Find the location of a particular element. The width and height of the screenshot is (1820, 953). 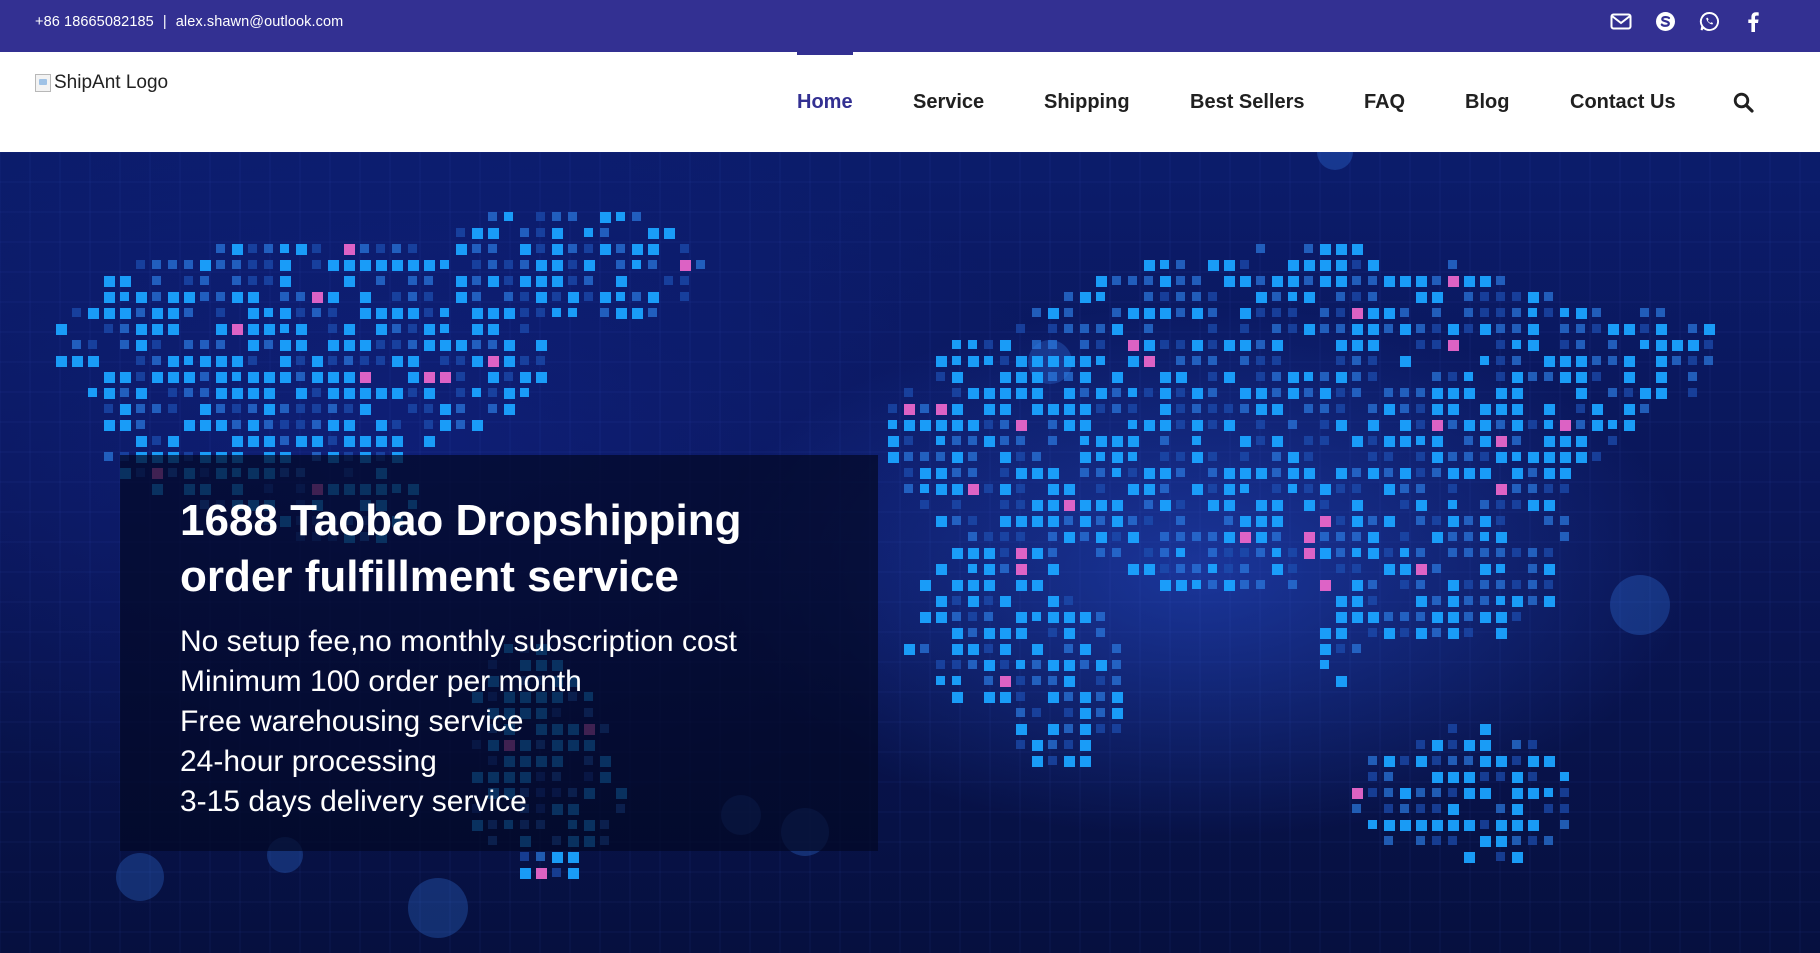

top-contact-bar: +86 18665082185 | alex.shawn@outlook.com is located at coordinates (910, 26).